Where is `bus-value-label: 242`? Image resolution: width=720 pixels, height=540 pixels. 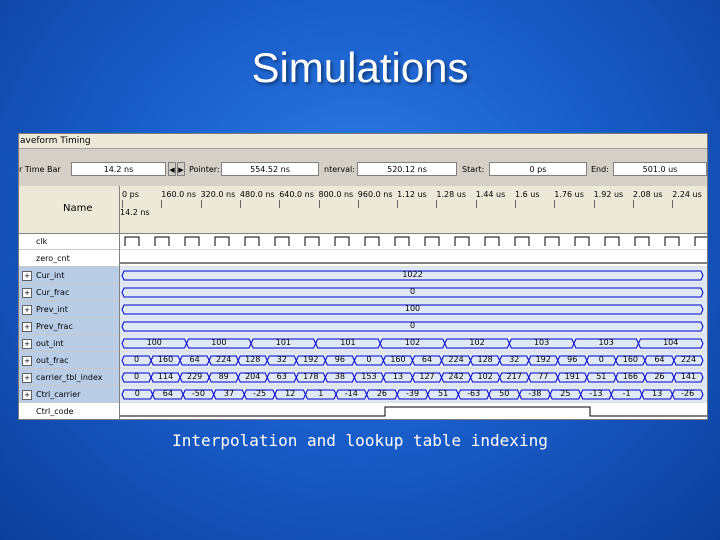 bus-value-label: 242 is located at coordinates (456, 376).